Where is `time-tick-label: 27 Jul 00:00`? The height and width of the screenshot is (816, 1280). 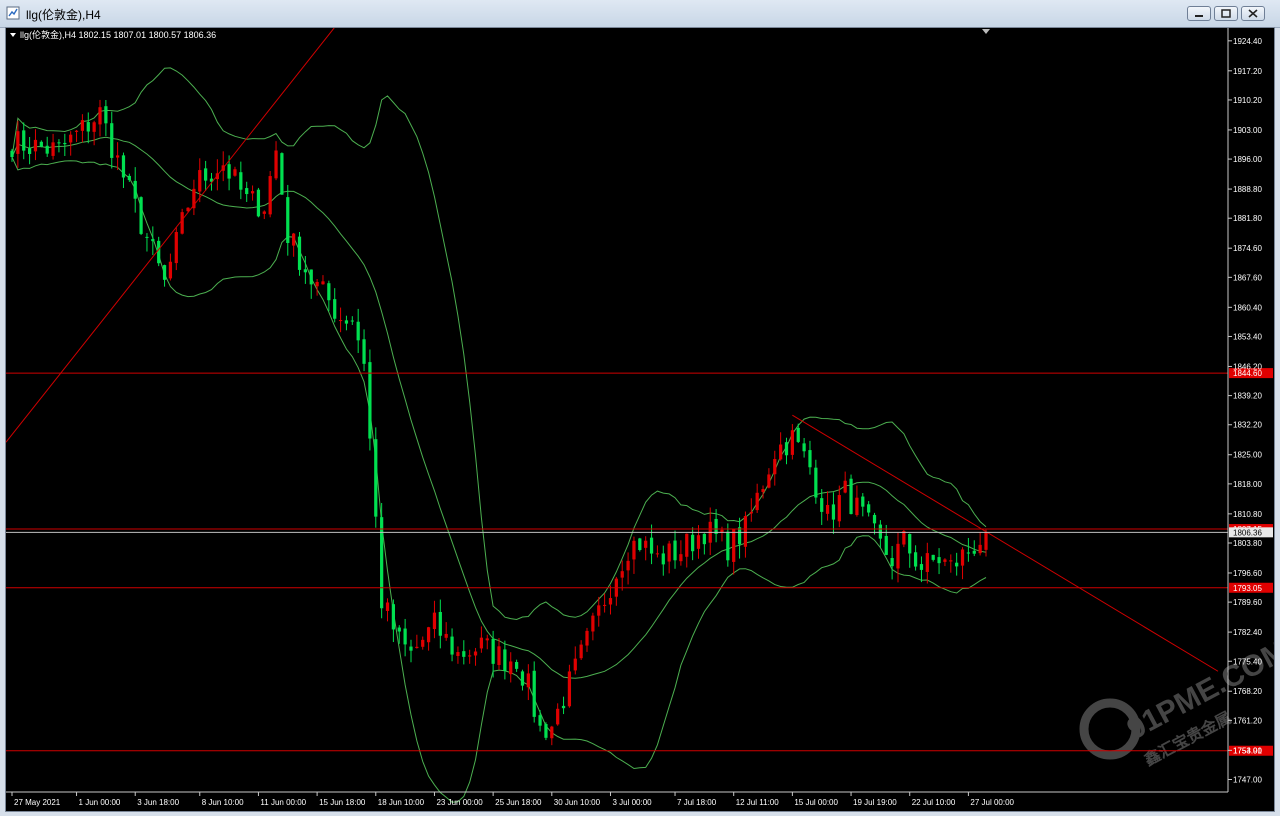 time-tick-label: 27 Jul 00:00 is located at coordinates (992, 802).